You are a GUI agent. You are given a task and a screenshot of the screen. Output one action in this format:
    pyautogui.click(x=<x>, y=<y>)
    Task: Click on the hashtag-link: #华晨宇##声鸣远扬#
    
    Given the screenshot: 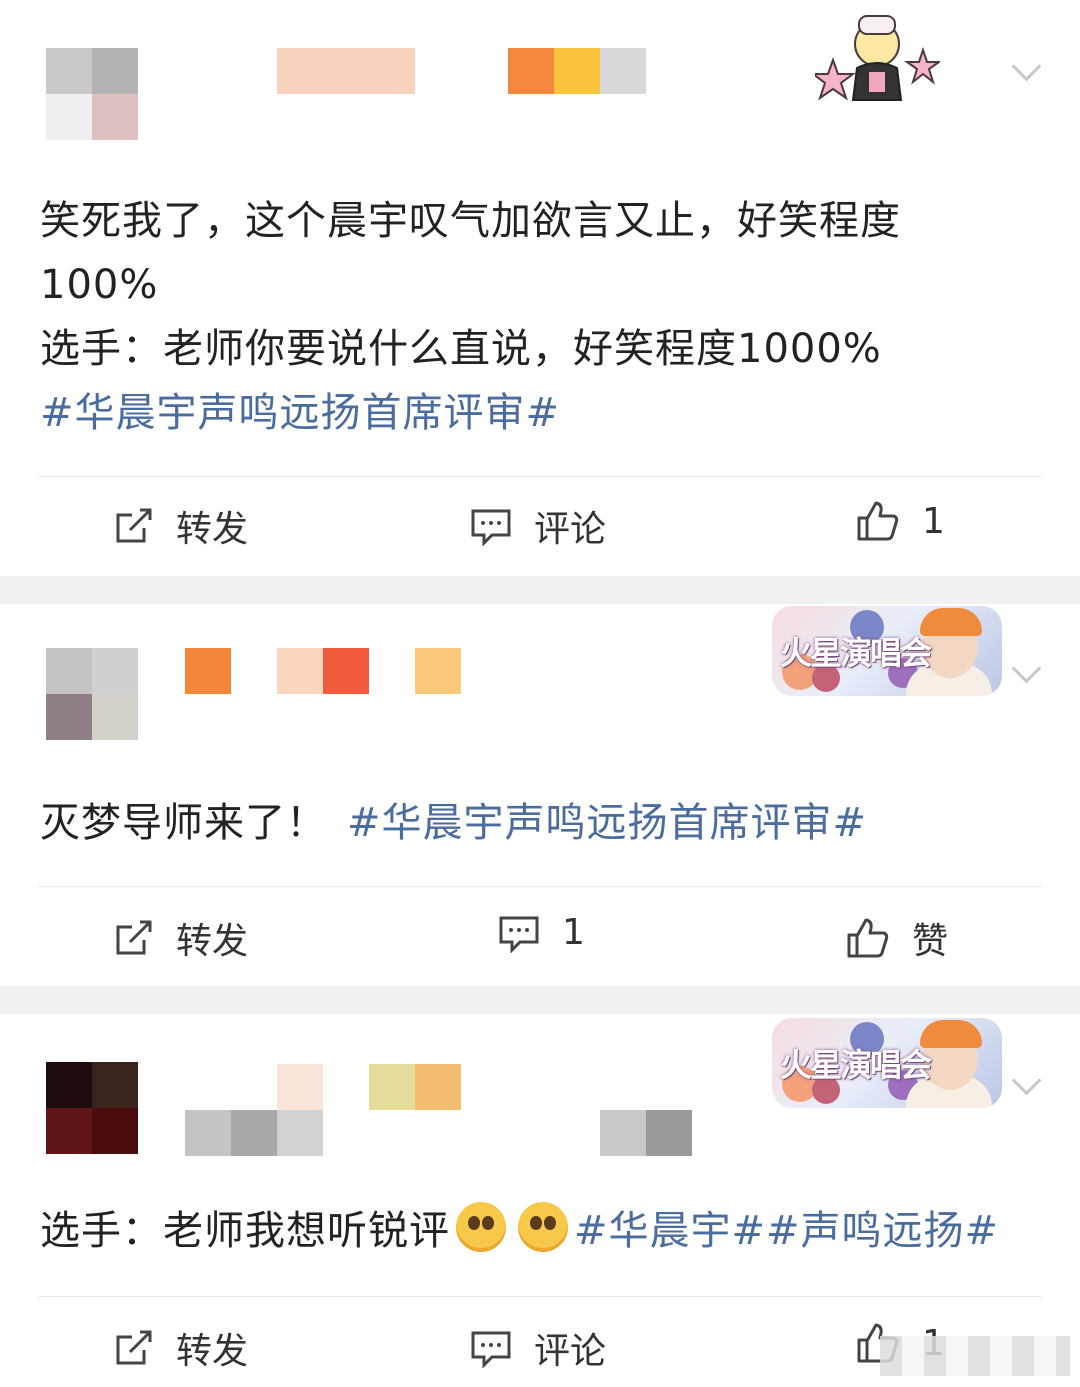 What is the action you would take?
    pyautogui.click(x=786, y=1231)
    